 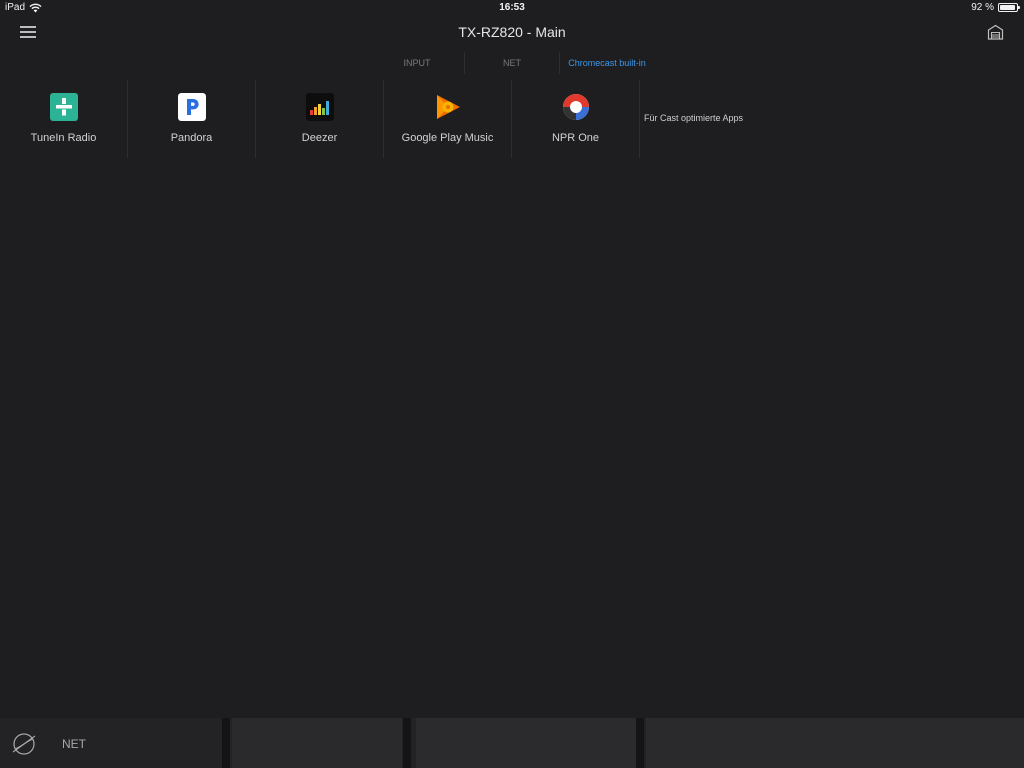 I want to click on app-label: NPR One, so click(x=575, y=138).